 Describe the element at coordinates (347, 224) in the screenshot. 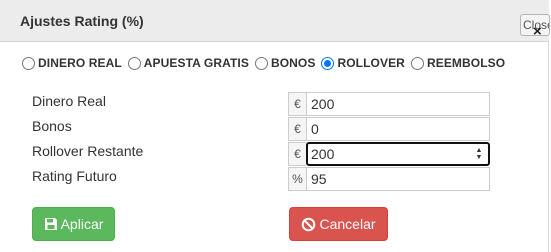

I see `cancel-button-label: Cancelar` at that location.